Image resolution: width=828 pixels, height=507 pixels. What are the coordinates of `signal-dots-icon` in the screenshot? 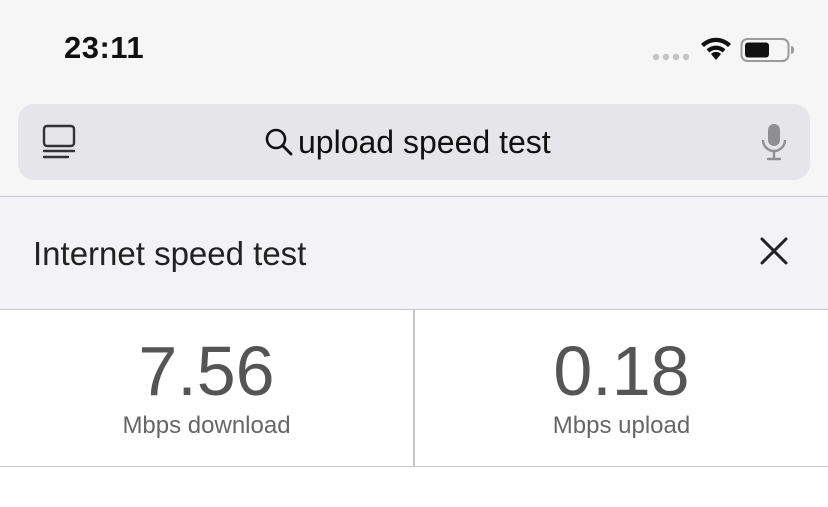 It's located at (671, 57).